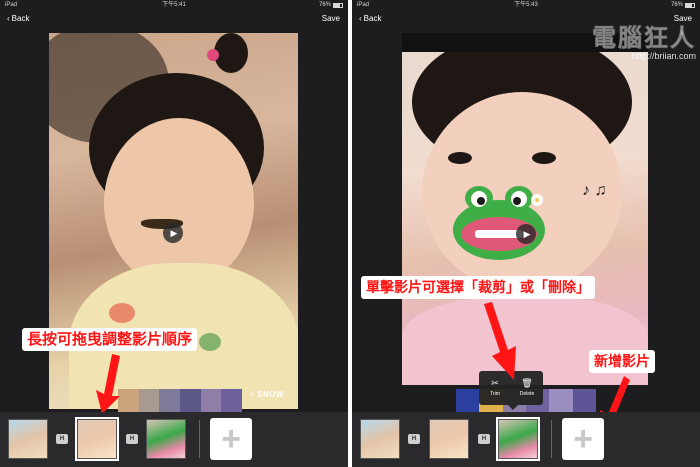  Describe the element at coordinates (544, 158) in the screenshot. I see `right-eye` at that location.